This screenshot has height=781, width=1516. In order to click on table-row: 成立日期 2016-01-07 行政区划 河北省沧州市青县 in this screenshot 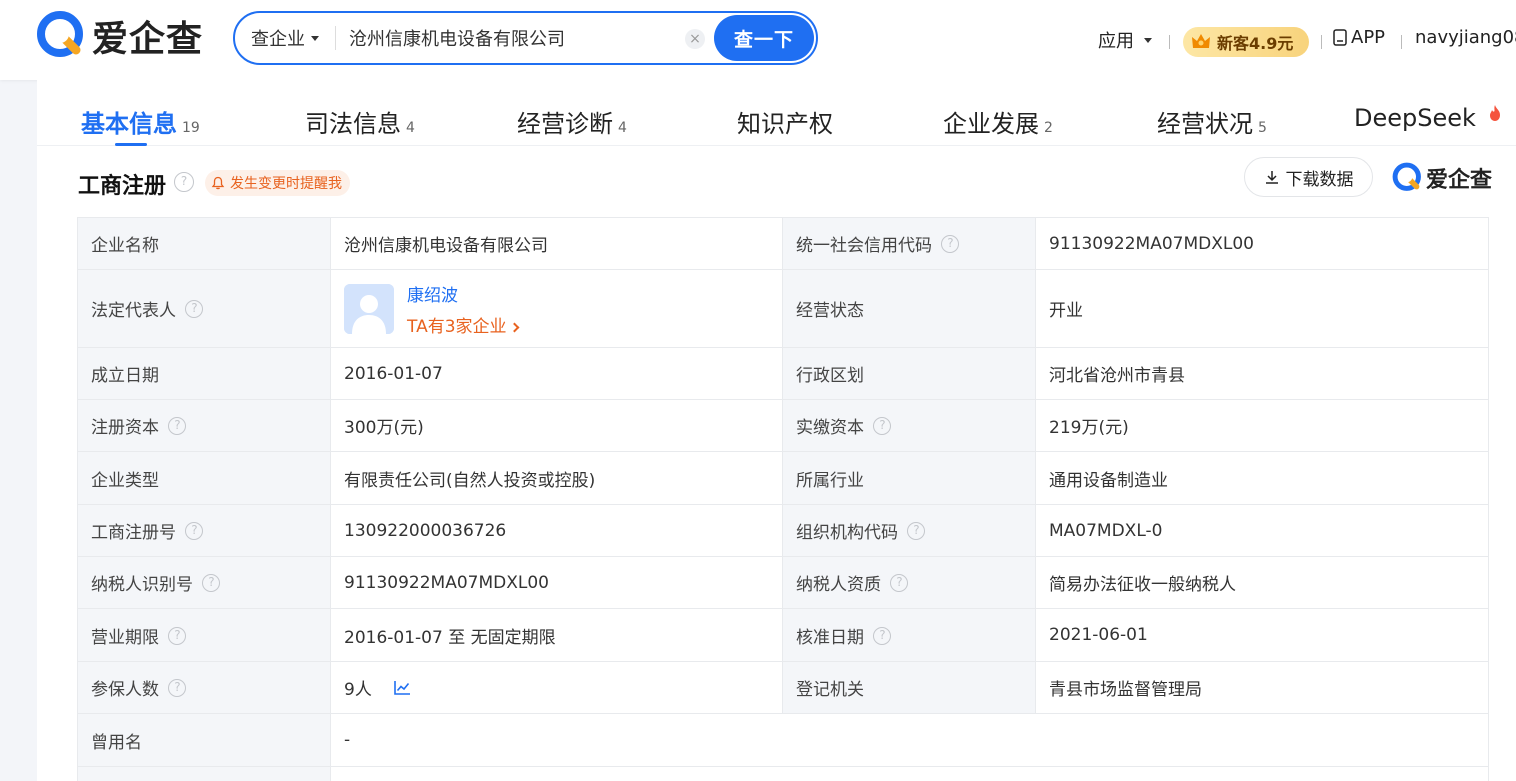, I will do `click(783, 373)`.